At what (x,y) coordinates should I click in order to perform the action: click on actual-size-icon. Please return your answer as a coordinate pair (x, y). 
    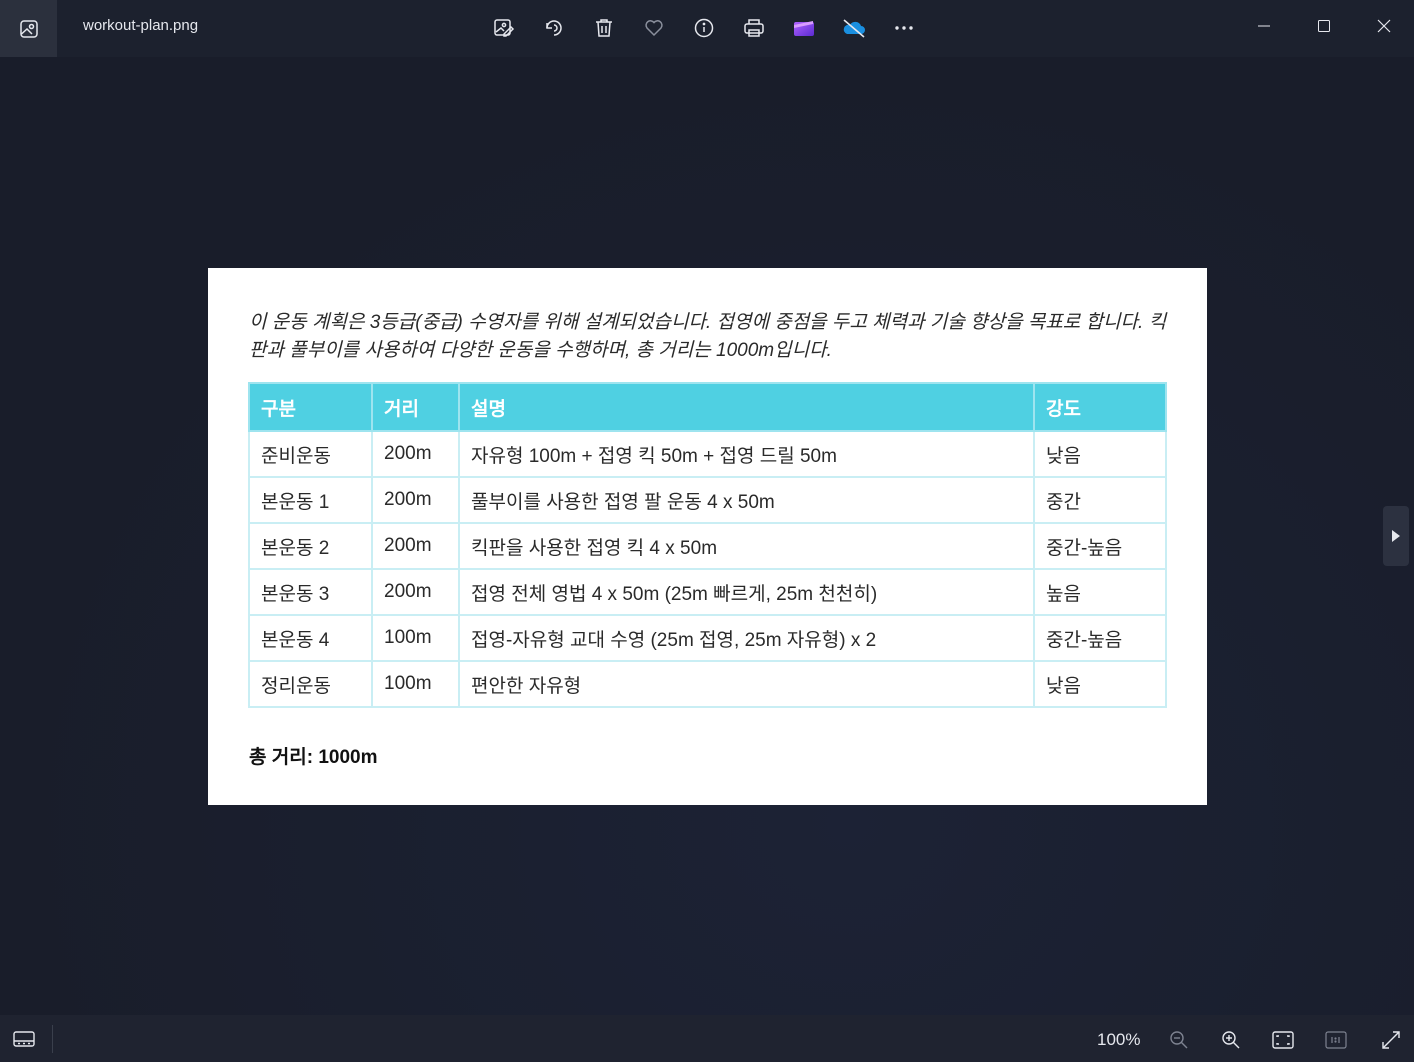
    Looking at the image, I should click on (1336, 1040).